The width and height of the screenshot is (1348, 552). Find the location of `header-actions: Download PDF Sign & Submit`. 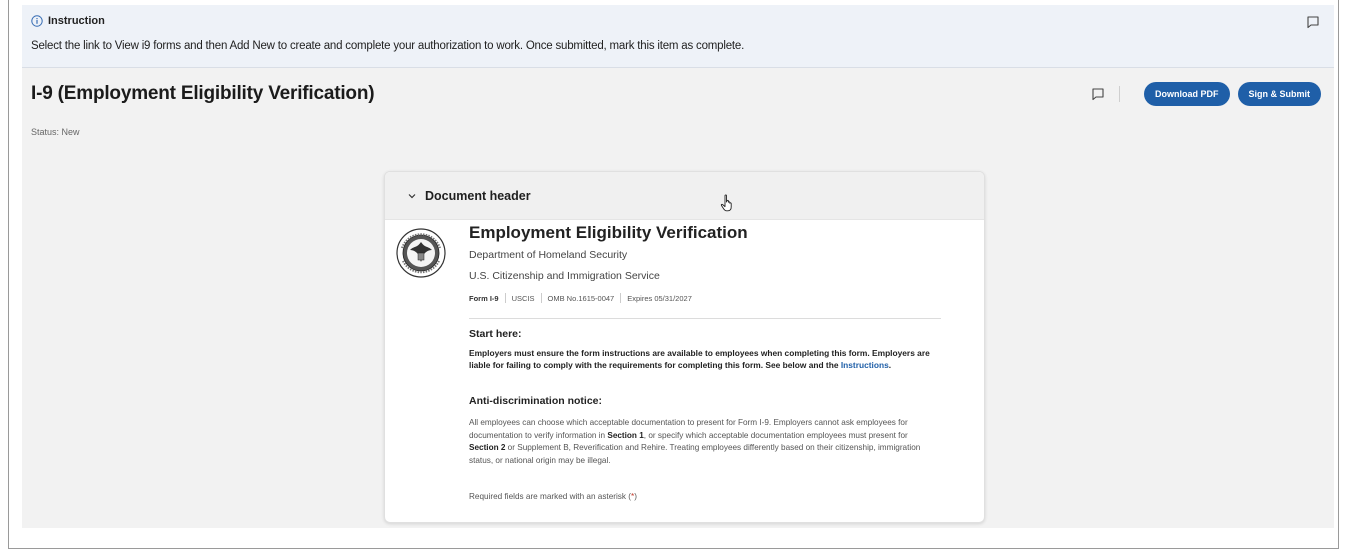

header-actions: Download PDF Sign & Submit is located at coordinates (1206, 94).